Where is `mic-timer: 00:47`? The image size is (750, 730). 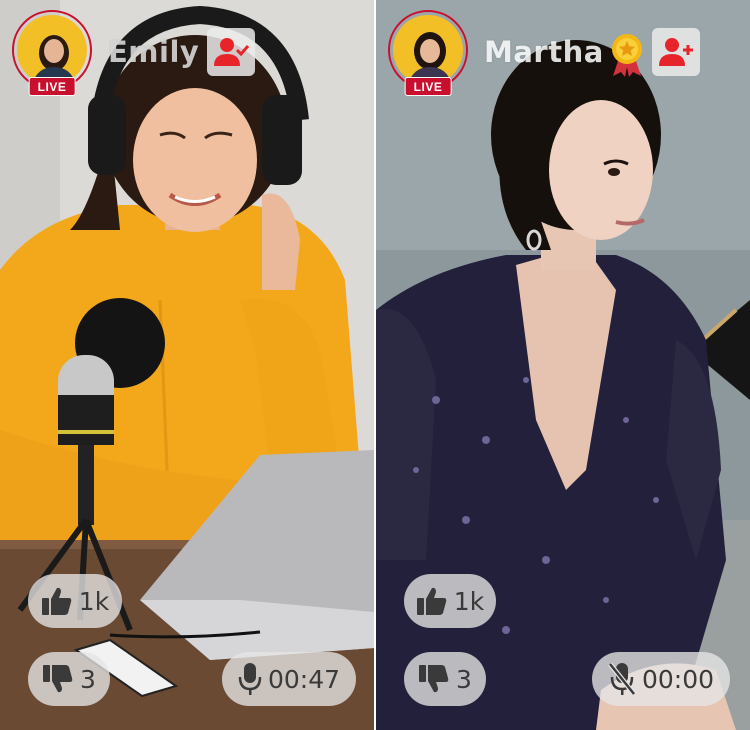
mic-timer: 00:47 is located at coordinates (304, 679).